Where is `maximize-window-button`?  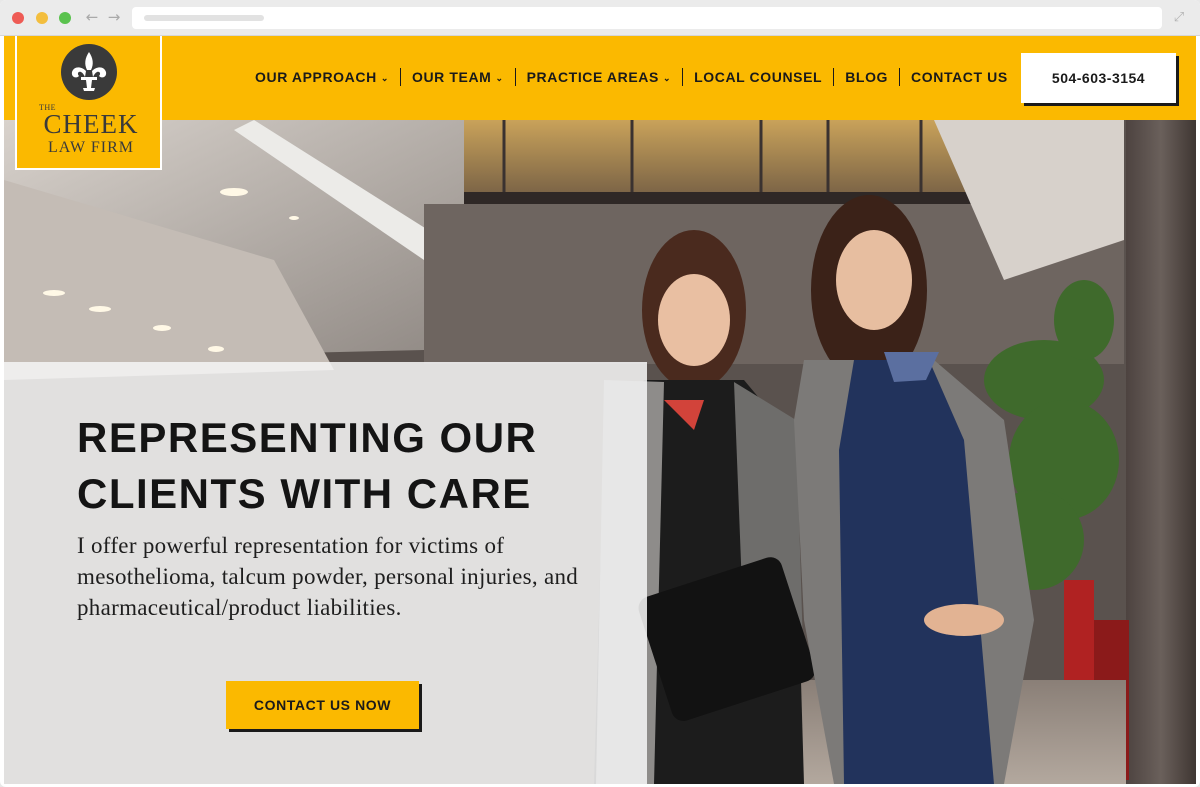
maximize-window-button is located at coordinates (65, 18).